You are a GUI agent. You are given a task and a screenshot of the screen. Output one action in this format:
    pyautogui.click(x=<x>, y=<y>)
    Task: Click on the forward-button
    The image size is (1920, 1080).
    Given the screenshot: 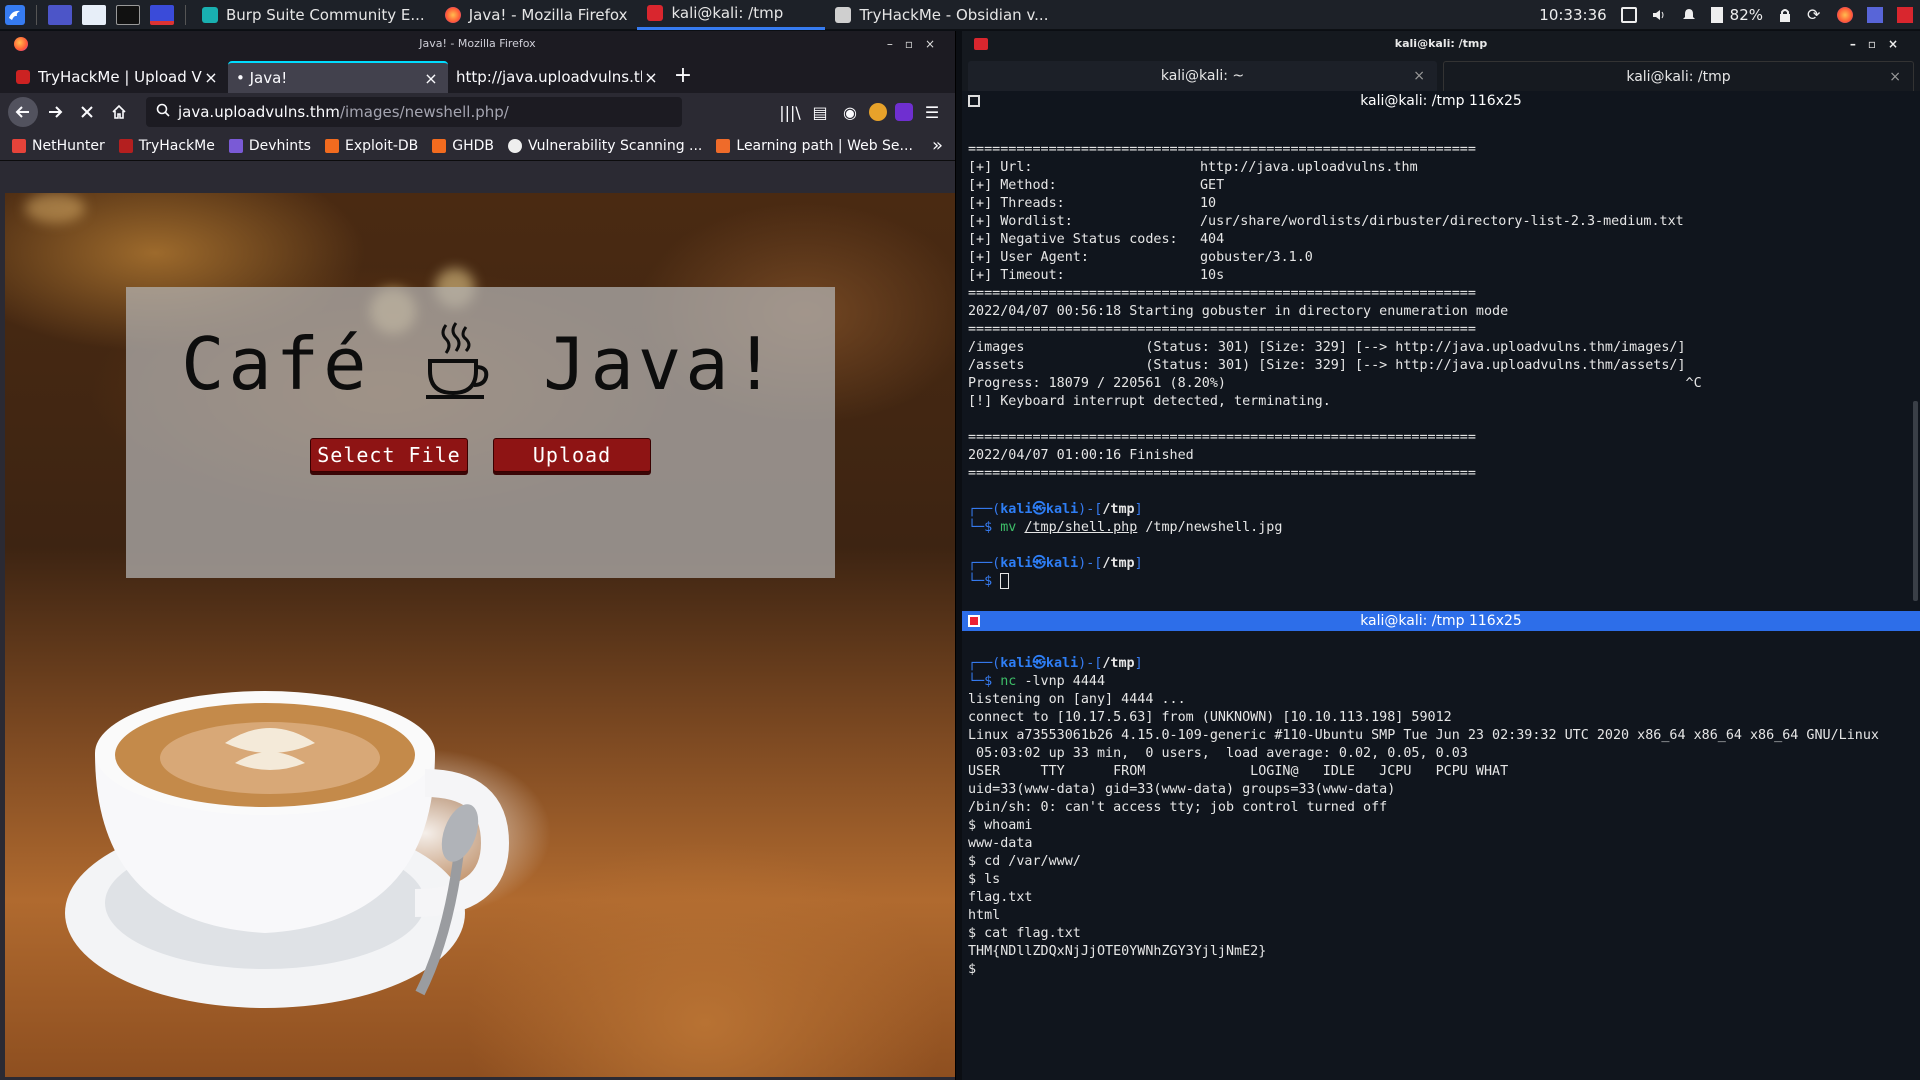 What is the action you would take?
    pyautogui.click(x=55, y=112)
    